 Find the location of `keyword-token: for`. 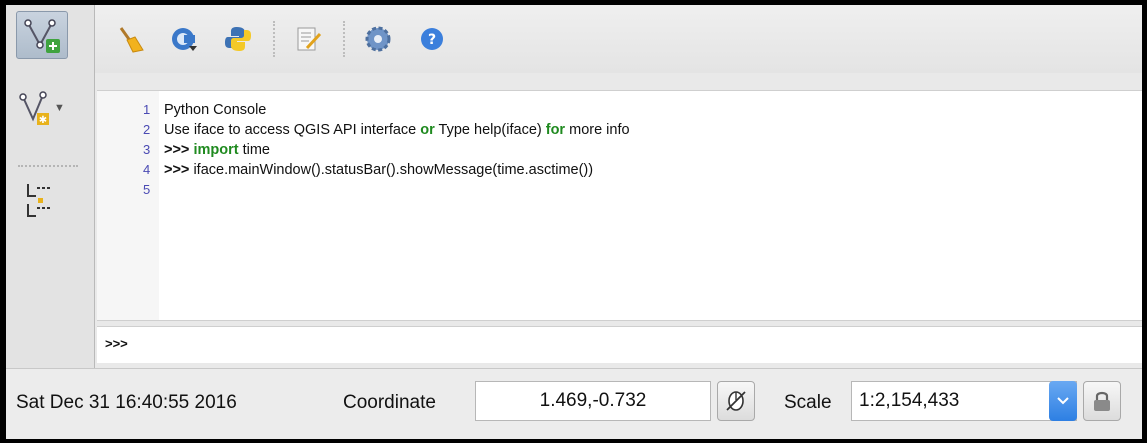

keyword-token: for is located at coordinates (555, 130).